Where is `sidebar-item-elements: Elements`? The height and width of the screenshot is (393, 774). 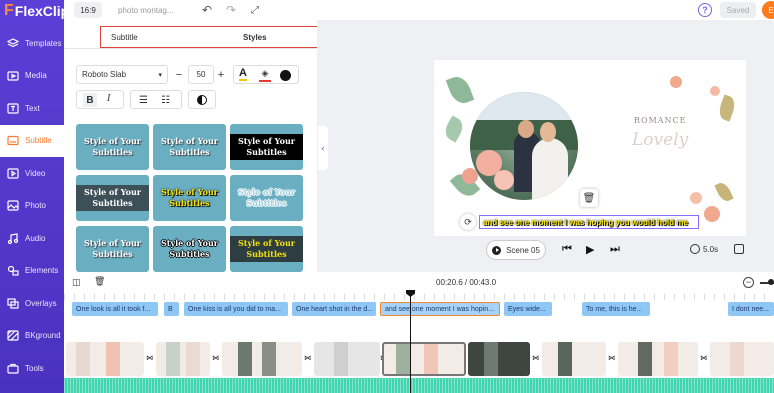 sidebar-item-elements: Elements is located at coordinates (32, 271).